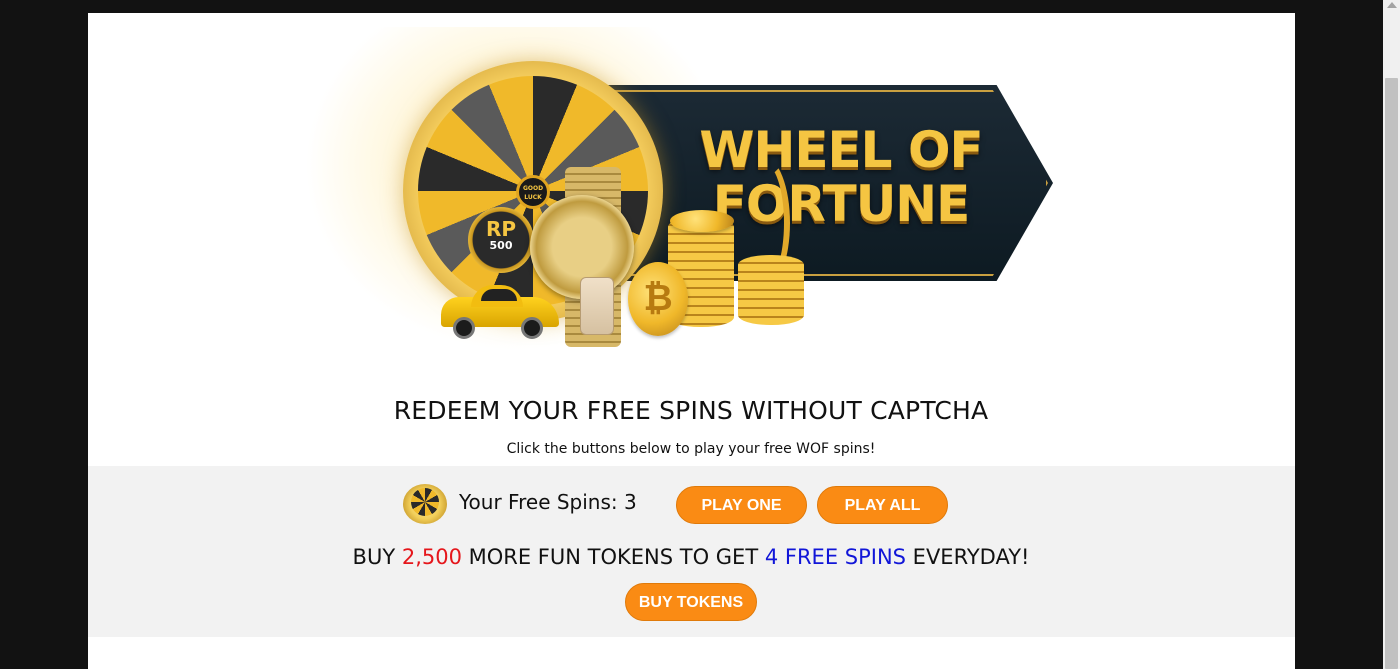 Image resolution: width=1400 pixels, height=669 pixels. What do you see at coordinates (968, 557) in the screenshot?
I see `promo-part3: EVERYDAY!` at bounding box center [968, 557].